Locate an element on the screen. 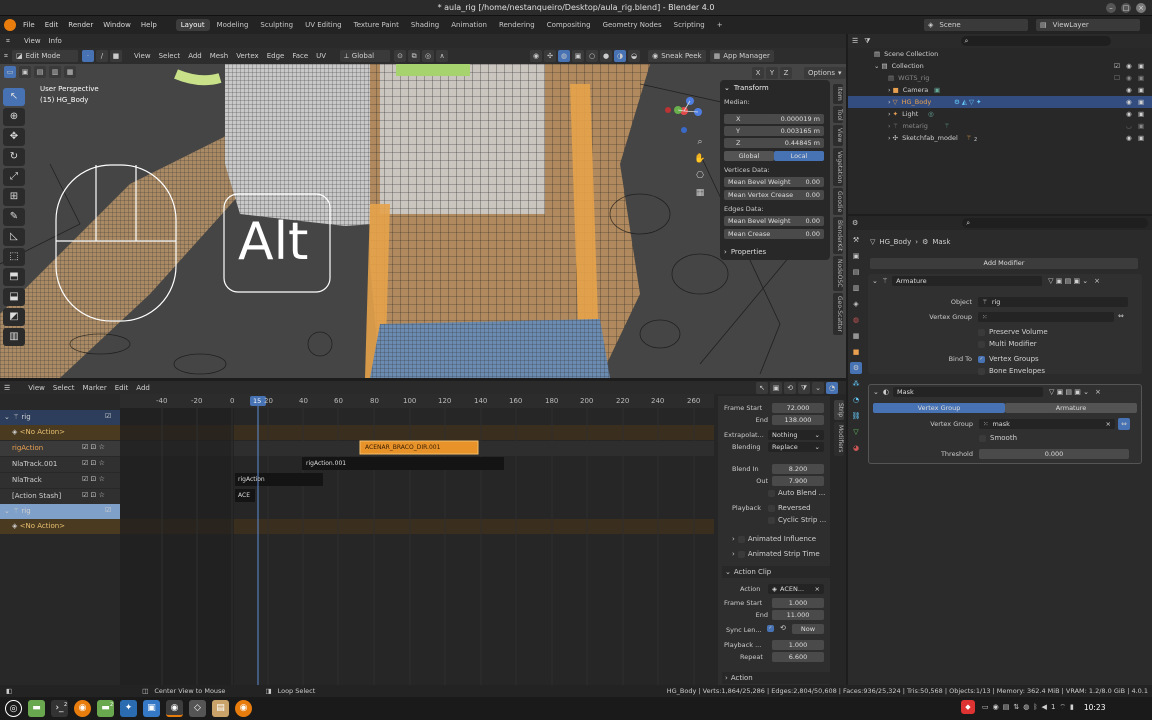 Image resolution: width=1152 pixels, height=720 pixels. vp-menu-view: View is located at coordinates (142, 56).